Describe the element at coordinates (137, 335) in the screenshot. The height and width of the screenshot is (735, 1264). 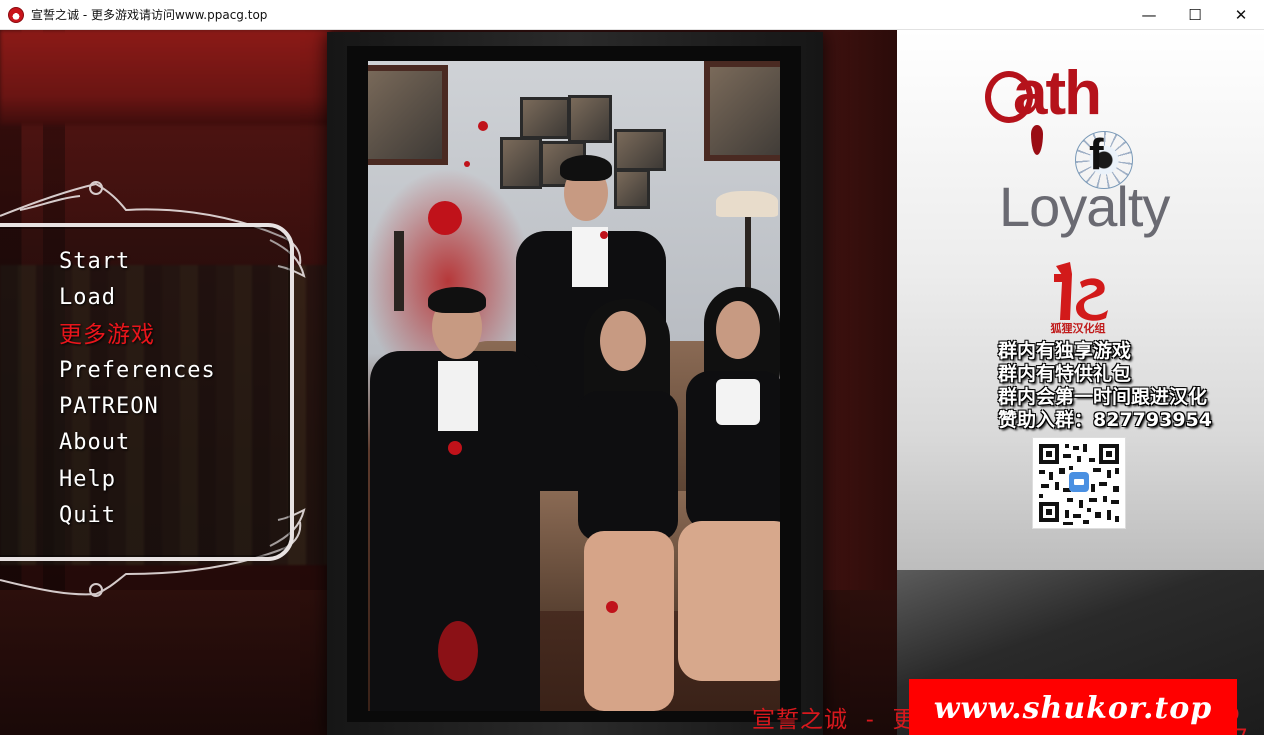
I see `menu-item-more-games: 更多游戏` at that location.